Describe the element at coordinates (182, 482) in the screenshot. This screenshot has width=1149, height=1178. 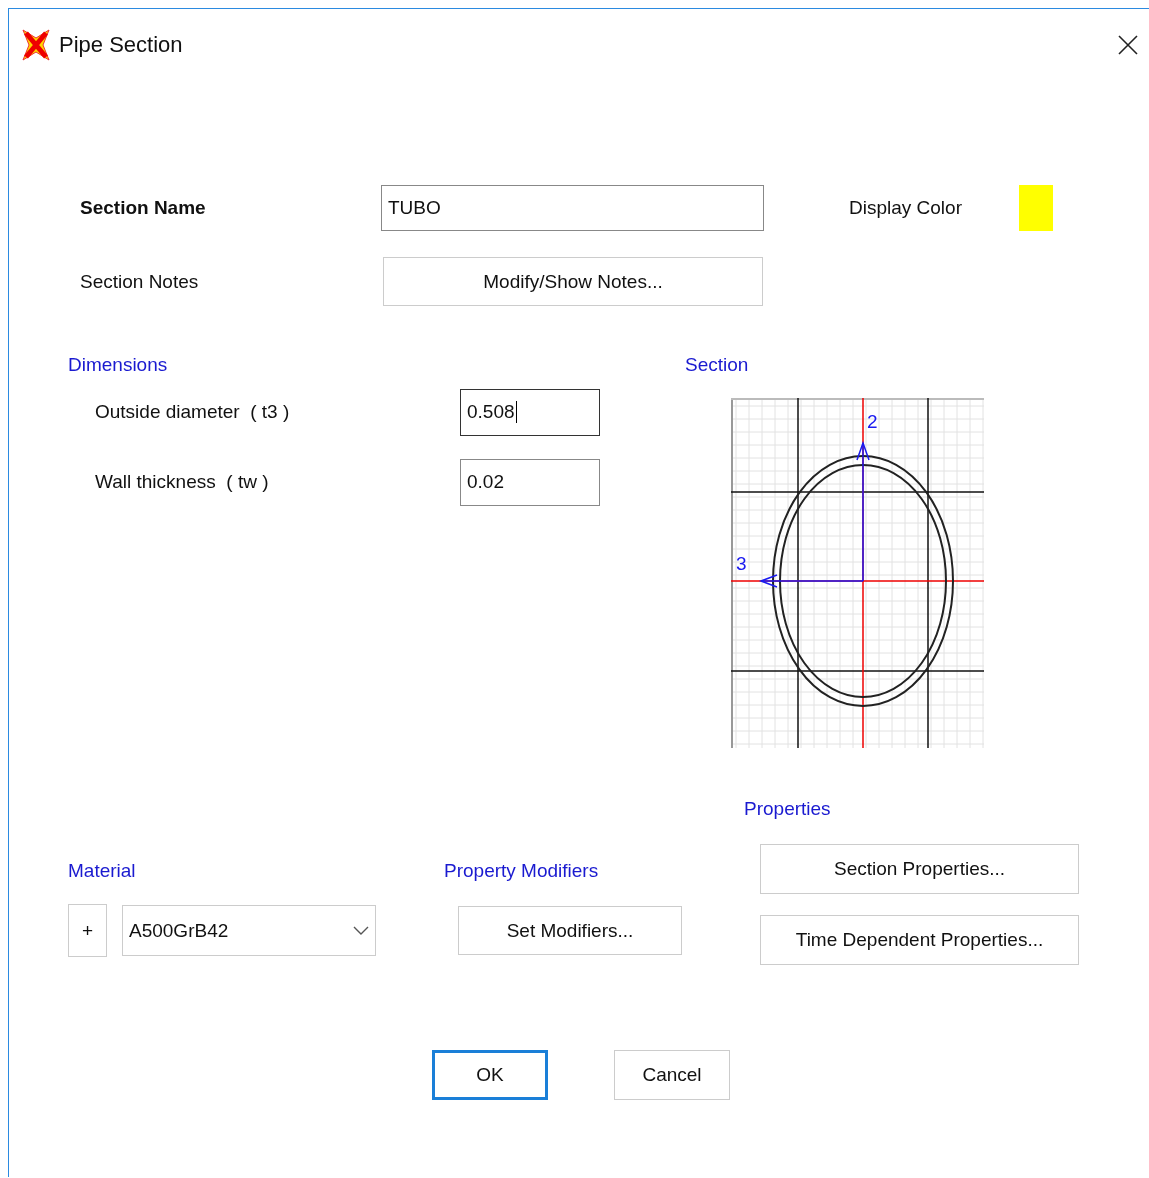
I see `field-label: Wall thickness ( tw )` at that location.